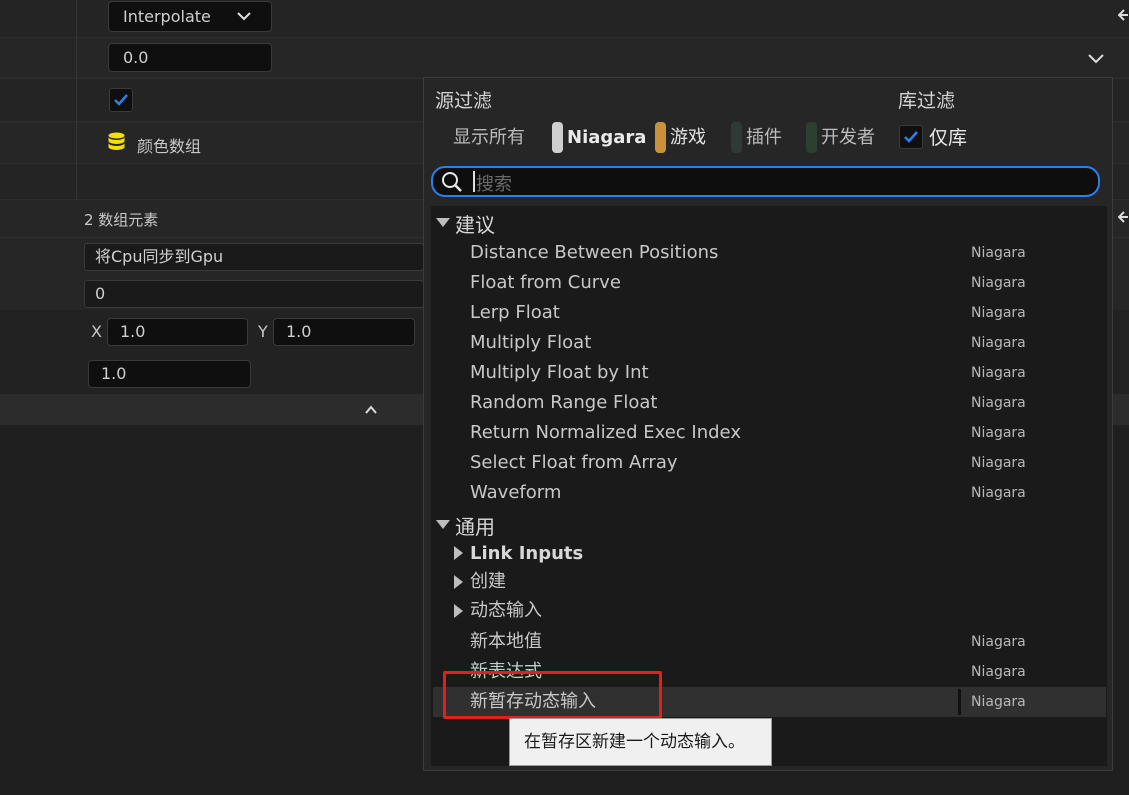 The height and width of the screenshot is (795, 1129). What do you see at coordinates (563, 403) in the screenshot?
I see `list-item: Random Range Float` at bounding box center [563, 403].